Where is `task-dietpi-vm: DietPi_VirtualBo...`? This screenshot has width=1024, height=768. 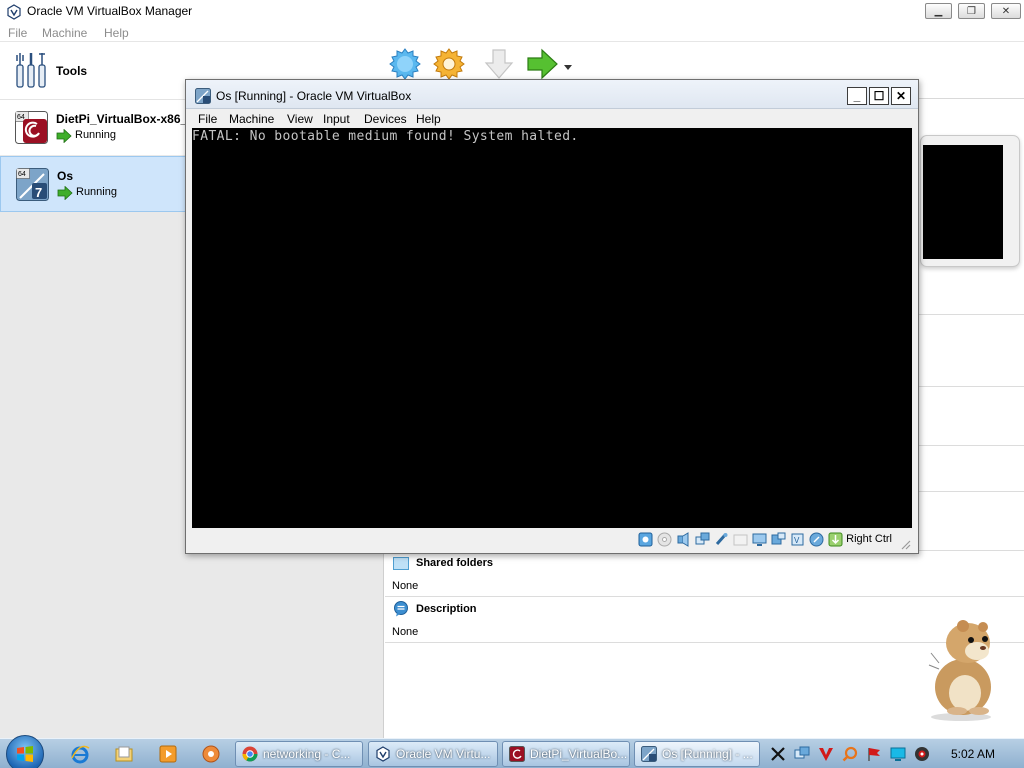 task-dietpi-vm: DietPi_VirtualBo... is located at coordinates (566, 754).